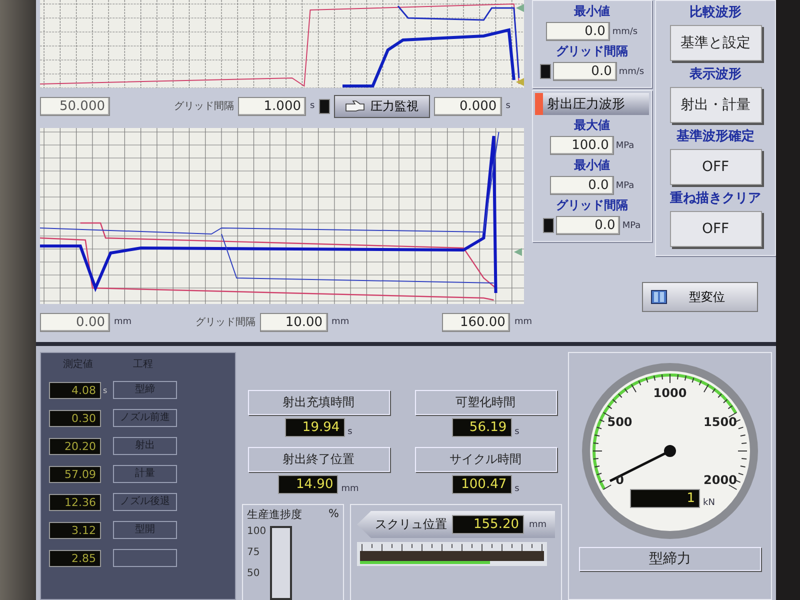  Describe the element at coordinates (145, 502) in the screenshot. I see `process-step-label: ノズル後退` at that location.